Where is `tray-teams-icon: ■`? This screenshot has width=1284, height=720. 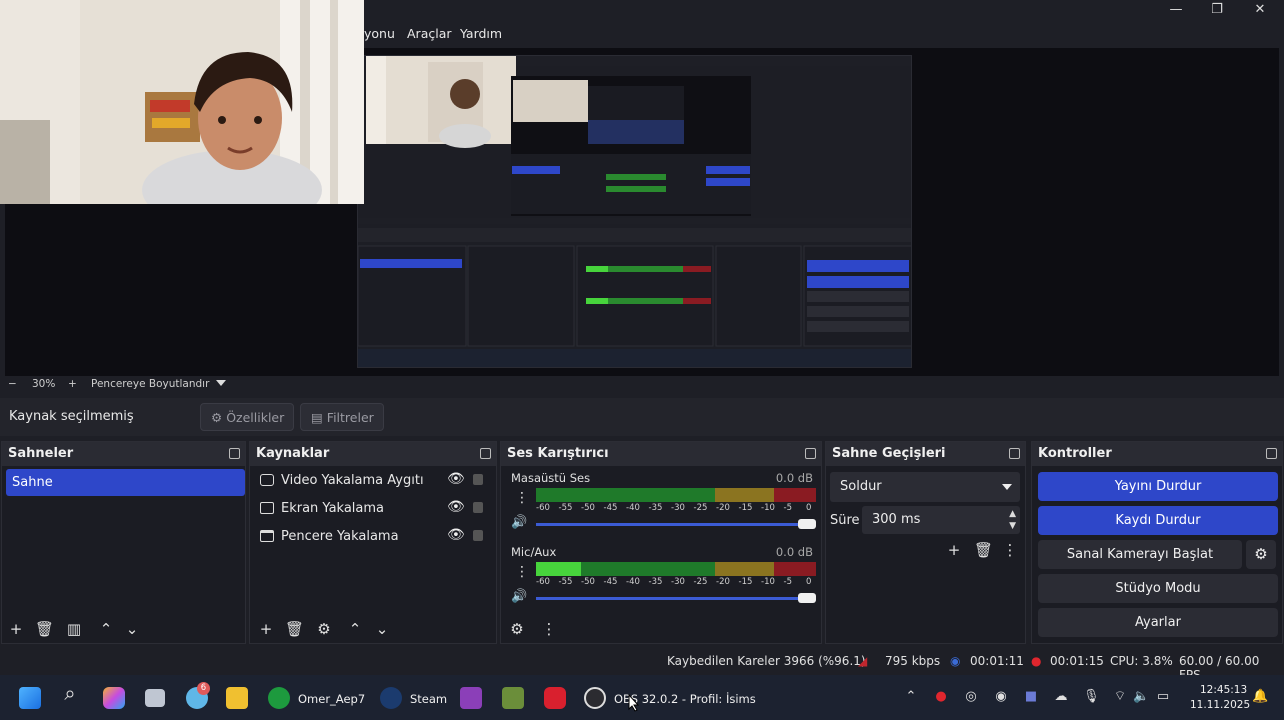 tray-teams-icon: ■ is located at coordinates (1031, 697).